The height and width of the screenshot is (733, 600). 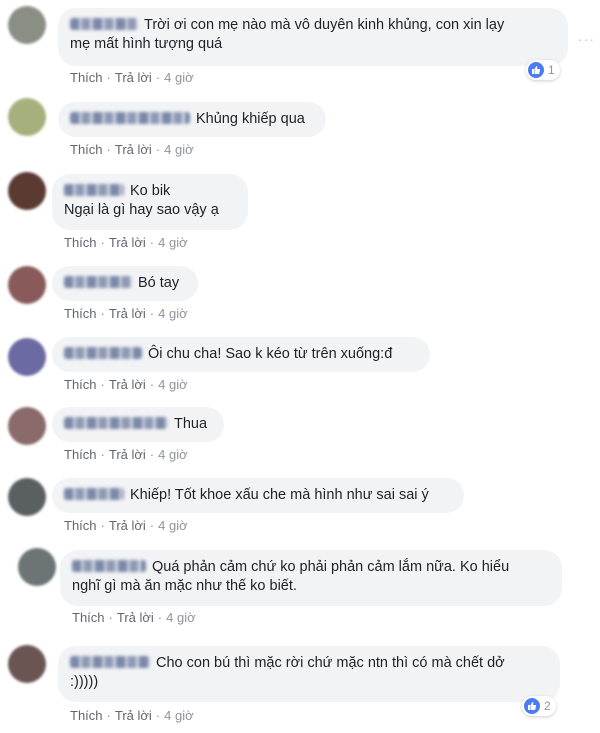 I want to click on reaction-badge: 1, so click(x=543, y=70).